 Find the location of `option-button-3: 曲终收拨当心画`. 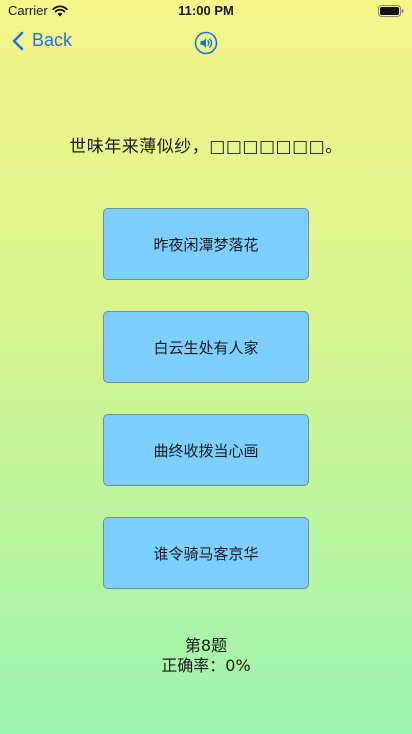

option-button-3: 曲终收拨当心画 is located at coordinates (206, 450).